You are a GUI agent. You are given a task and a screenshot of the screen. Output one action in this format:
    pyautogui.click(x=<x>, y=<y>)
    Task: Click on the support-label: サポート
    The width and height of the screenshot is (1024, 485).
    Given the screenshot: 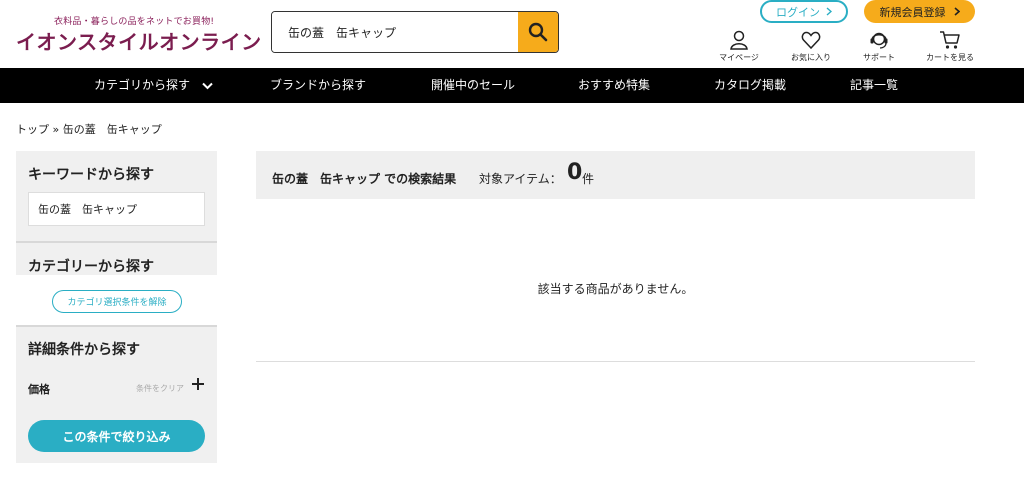 What is the action you would take?
    pyautogui.click(x=879, y=57)
    